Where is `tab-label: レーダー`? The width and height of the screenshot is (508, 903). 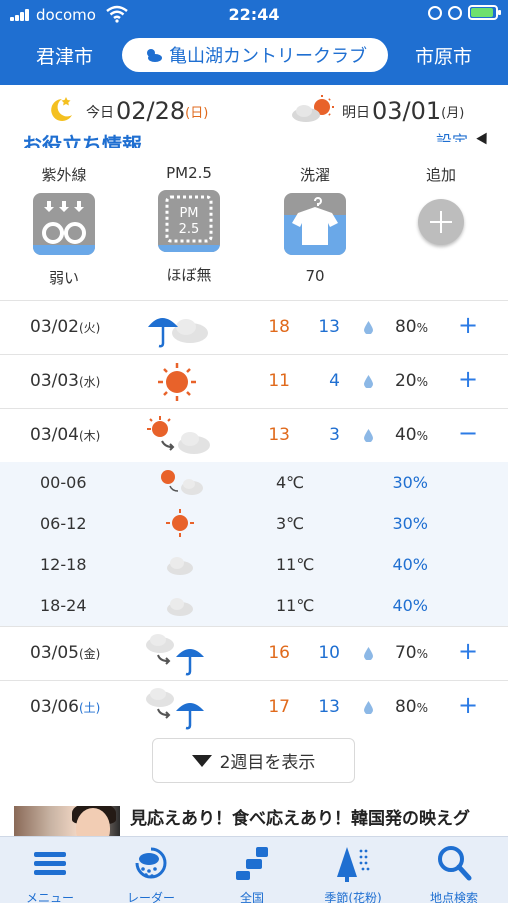
tab-label: レーダー is located at coordinates (150, 897).